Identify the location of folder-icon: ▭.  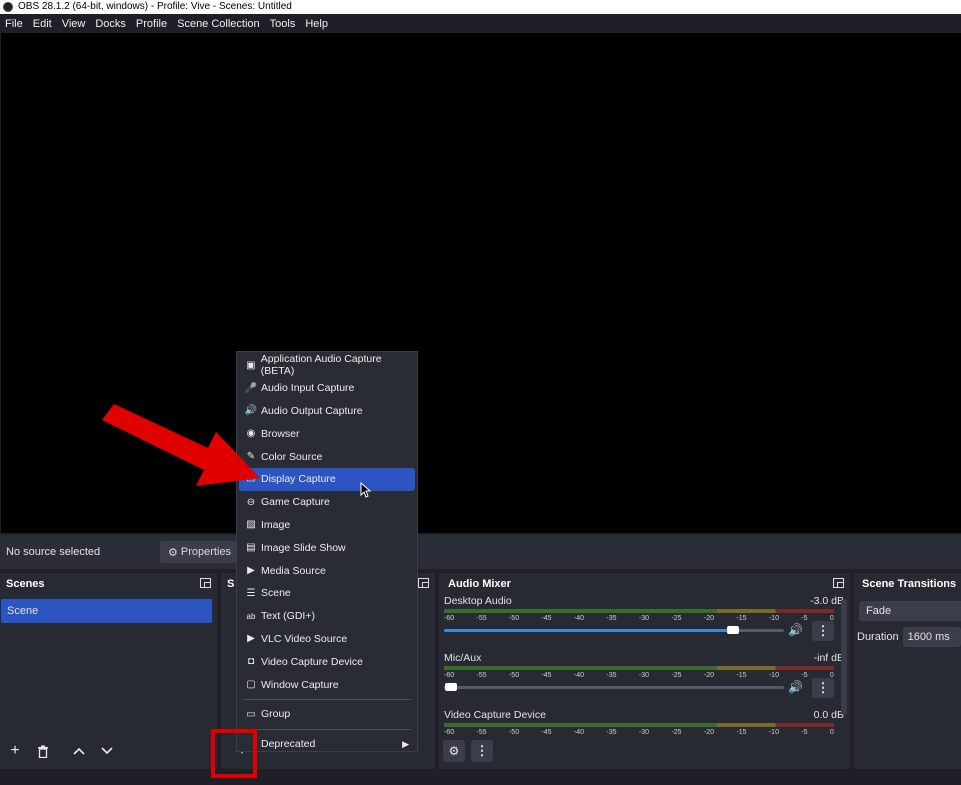
(251, 714).